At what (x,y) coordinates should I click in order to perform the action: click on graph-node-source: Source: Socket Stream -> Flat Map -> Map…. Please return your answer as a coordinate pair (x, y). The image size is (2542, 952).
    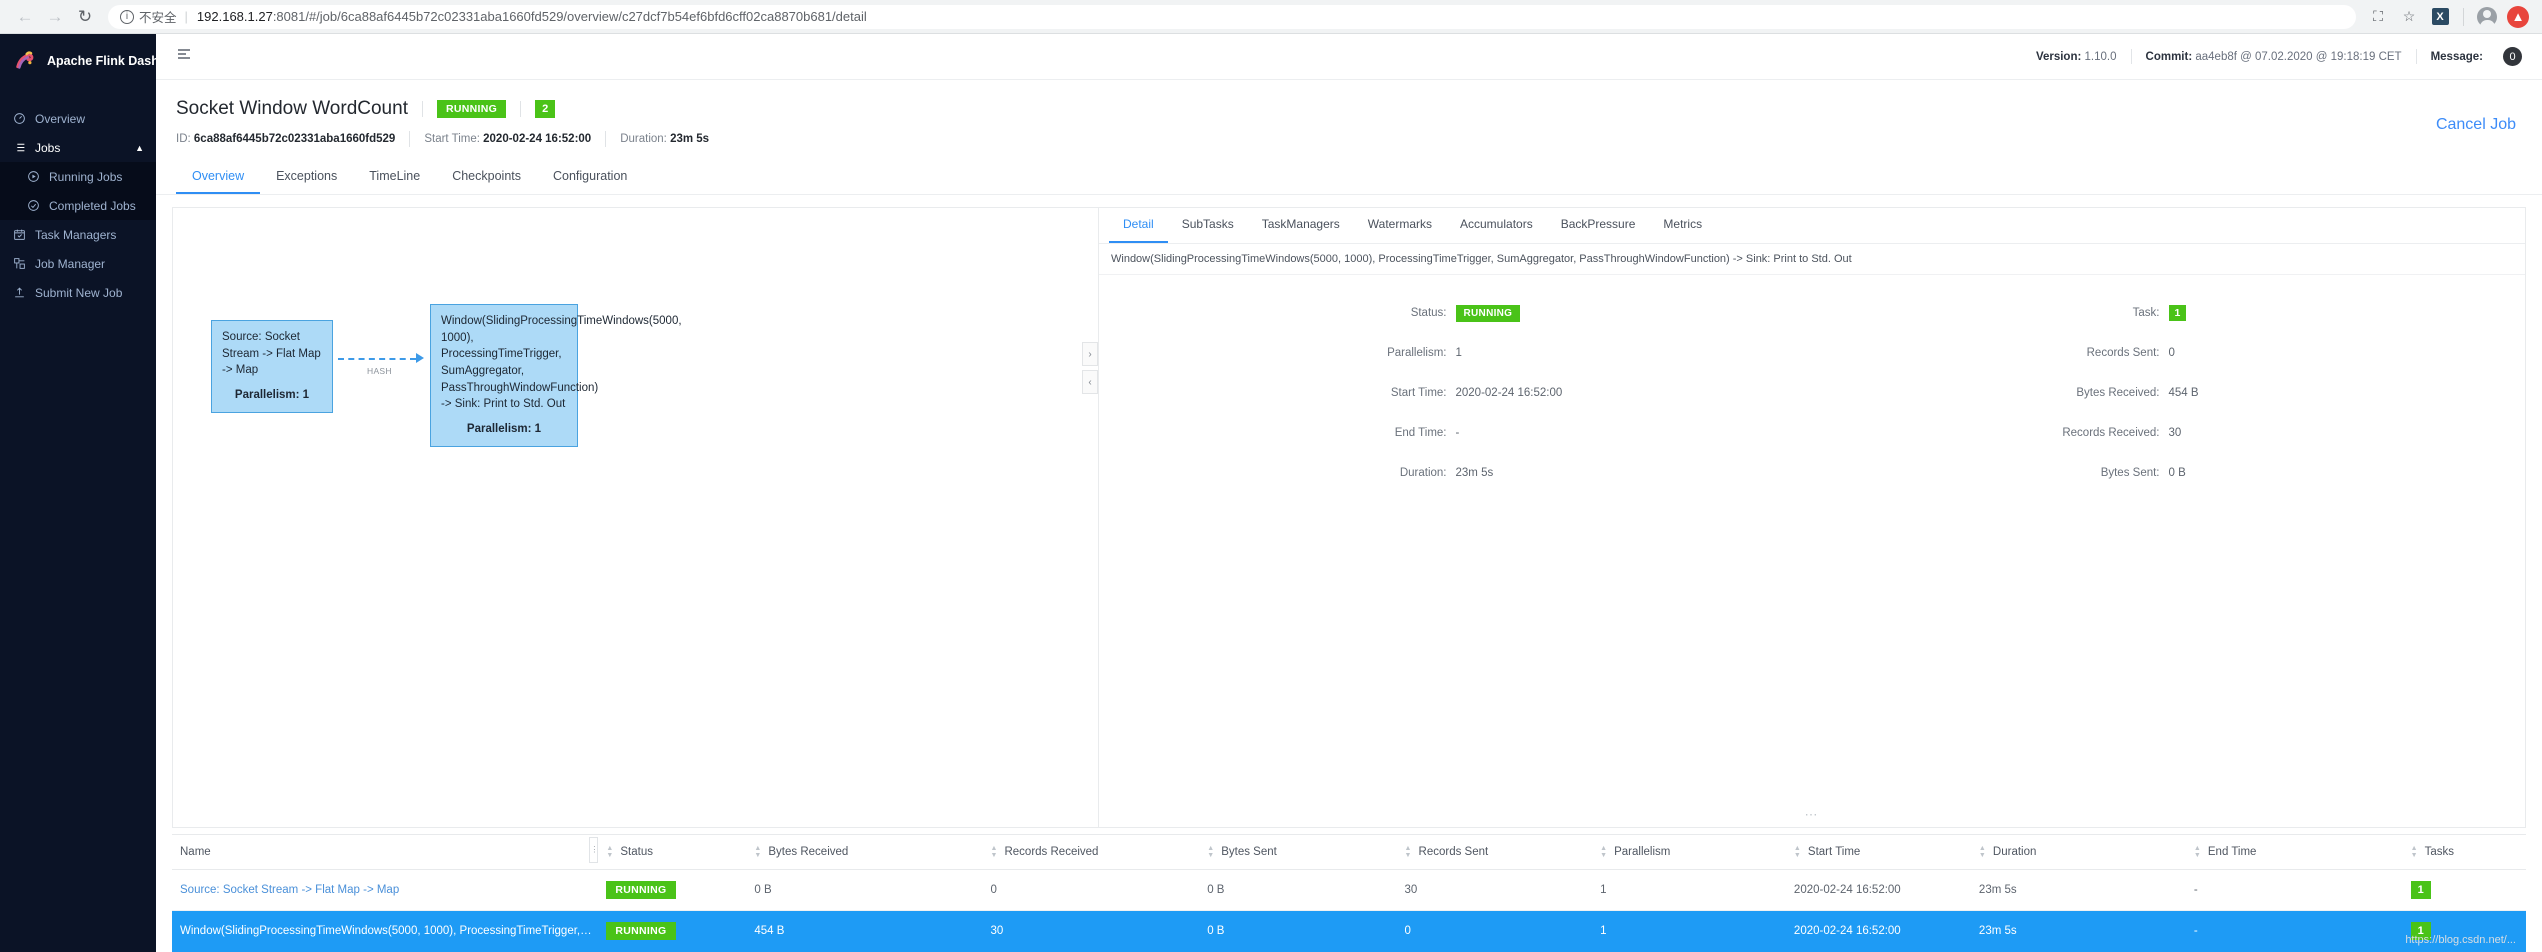
    Looking at the image, I should click on (272, 366).